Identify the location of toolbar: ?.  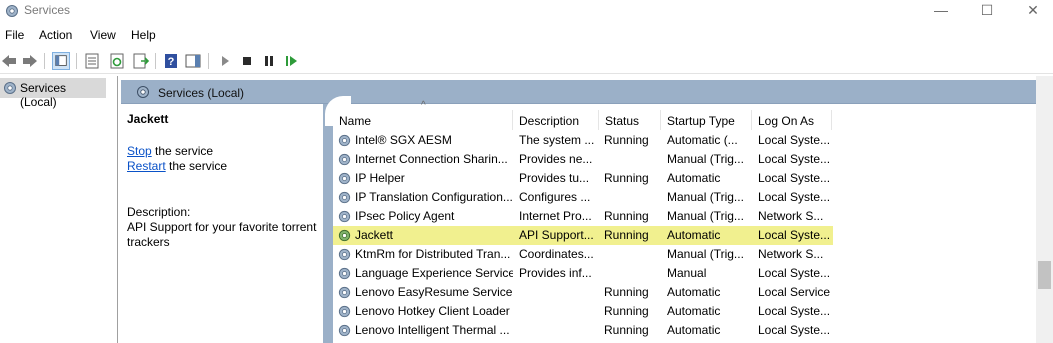
(526, 61).